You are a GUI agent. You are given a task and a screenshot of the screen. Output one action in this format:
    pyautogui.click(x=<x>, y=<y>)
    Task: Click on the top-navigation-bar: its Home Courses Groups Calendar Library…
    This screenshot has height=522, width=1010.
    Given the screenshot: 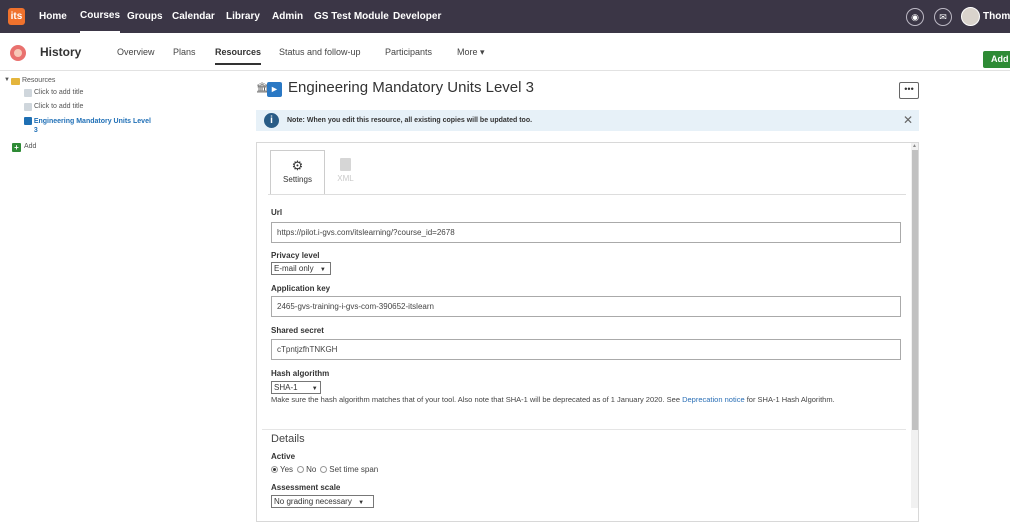 What is the action you would take?
    pyautogui.click(x=505, y=16)
    